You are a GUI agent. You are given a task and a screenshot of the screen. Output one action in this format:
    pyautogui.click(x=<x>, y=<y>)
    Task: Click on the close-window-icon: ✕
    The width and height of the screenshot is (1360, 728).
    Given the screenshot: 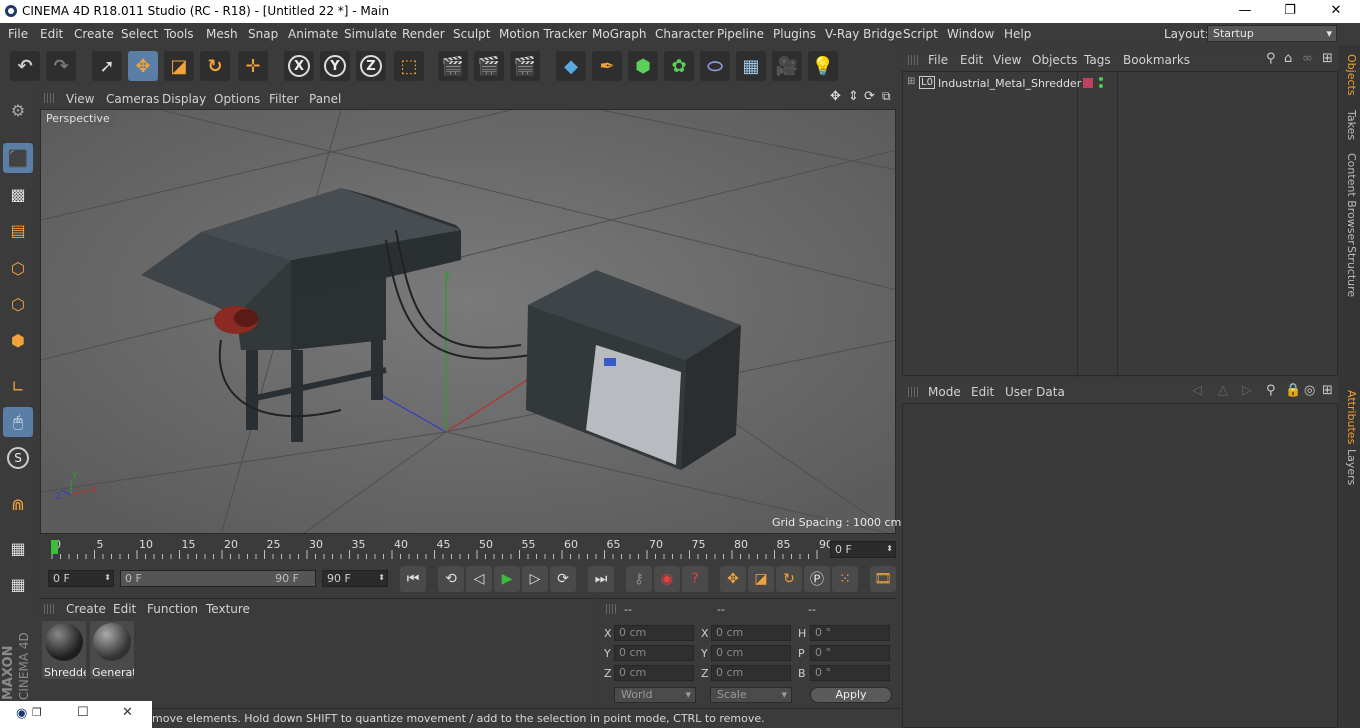 What is the action you would take?
    pyautogui.click(x=127, y=712)
    